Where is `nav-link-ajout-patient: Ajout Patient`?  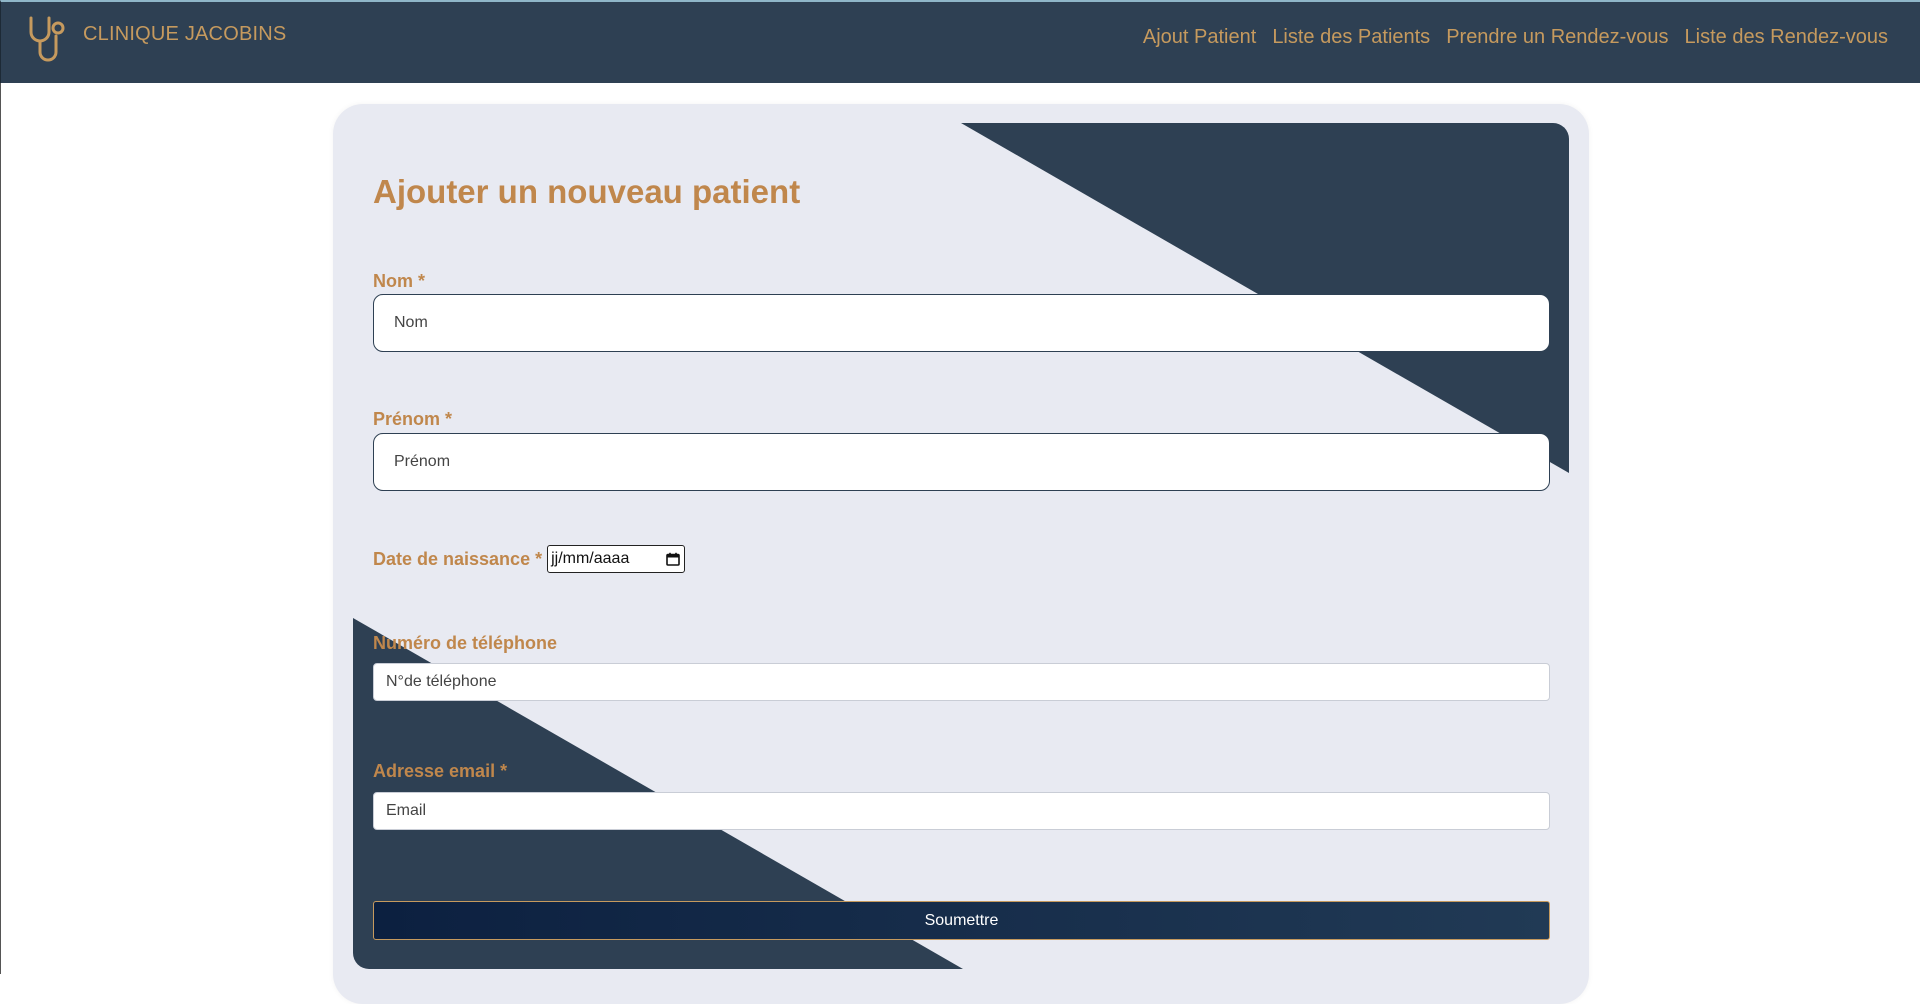
nav-link-ajout-patient: Ajout Patient is located at coordinates (1199, 37).